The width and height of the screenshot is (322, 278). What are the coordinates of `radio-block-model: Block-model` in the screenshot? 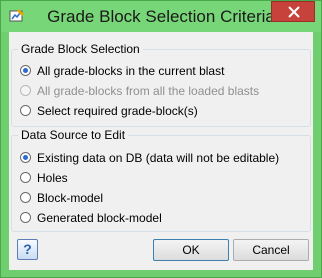 It's located at (61, 197).